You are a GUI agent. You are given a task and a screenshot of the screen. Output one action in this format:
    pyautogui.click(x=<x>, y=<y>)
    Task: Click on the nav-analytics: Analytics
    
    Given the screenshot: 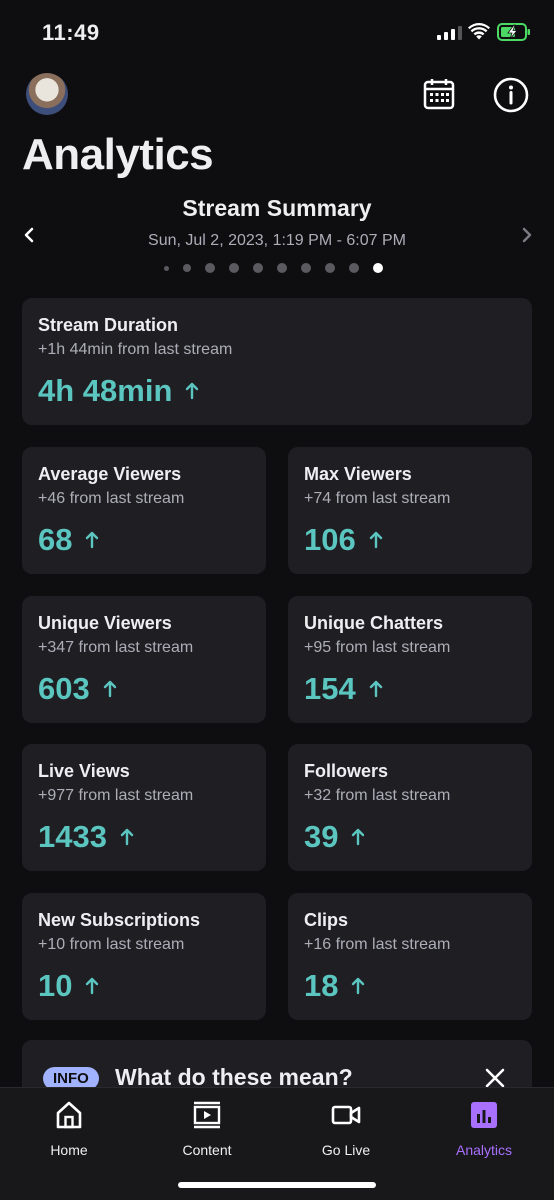 What is the action you would take?
    pyautogui.click(x=484, y=1129)
    